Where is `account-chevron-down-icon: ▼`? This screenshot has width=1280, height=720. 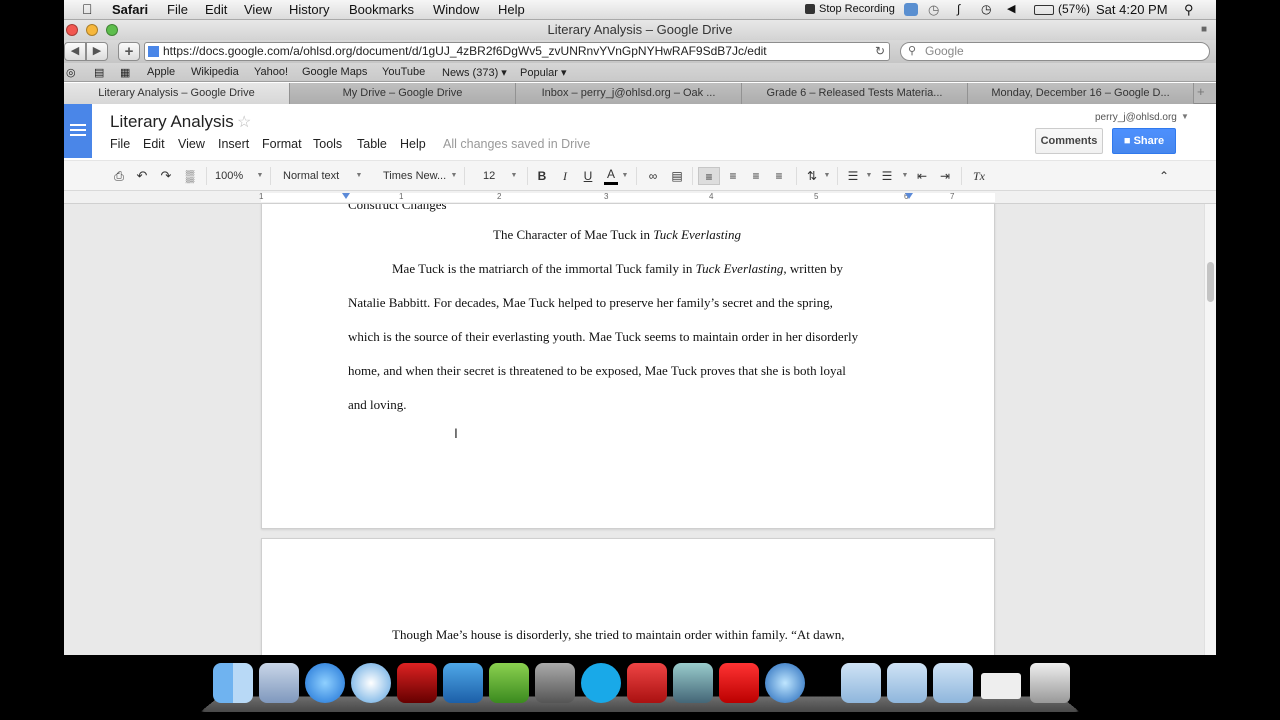
account-chevron-down-icon: ▼ is located at coordinates (1185, 116).